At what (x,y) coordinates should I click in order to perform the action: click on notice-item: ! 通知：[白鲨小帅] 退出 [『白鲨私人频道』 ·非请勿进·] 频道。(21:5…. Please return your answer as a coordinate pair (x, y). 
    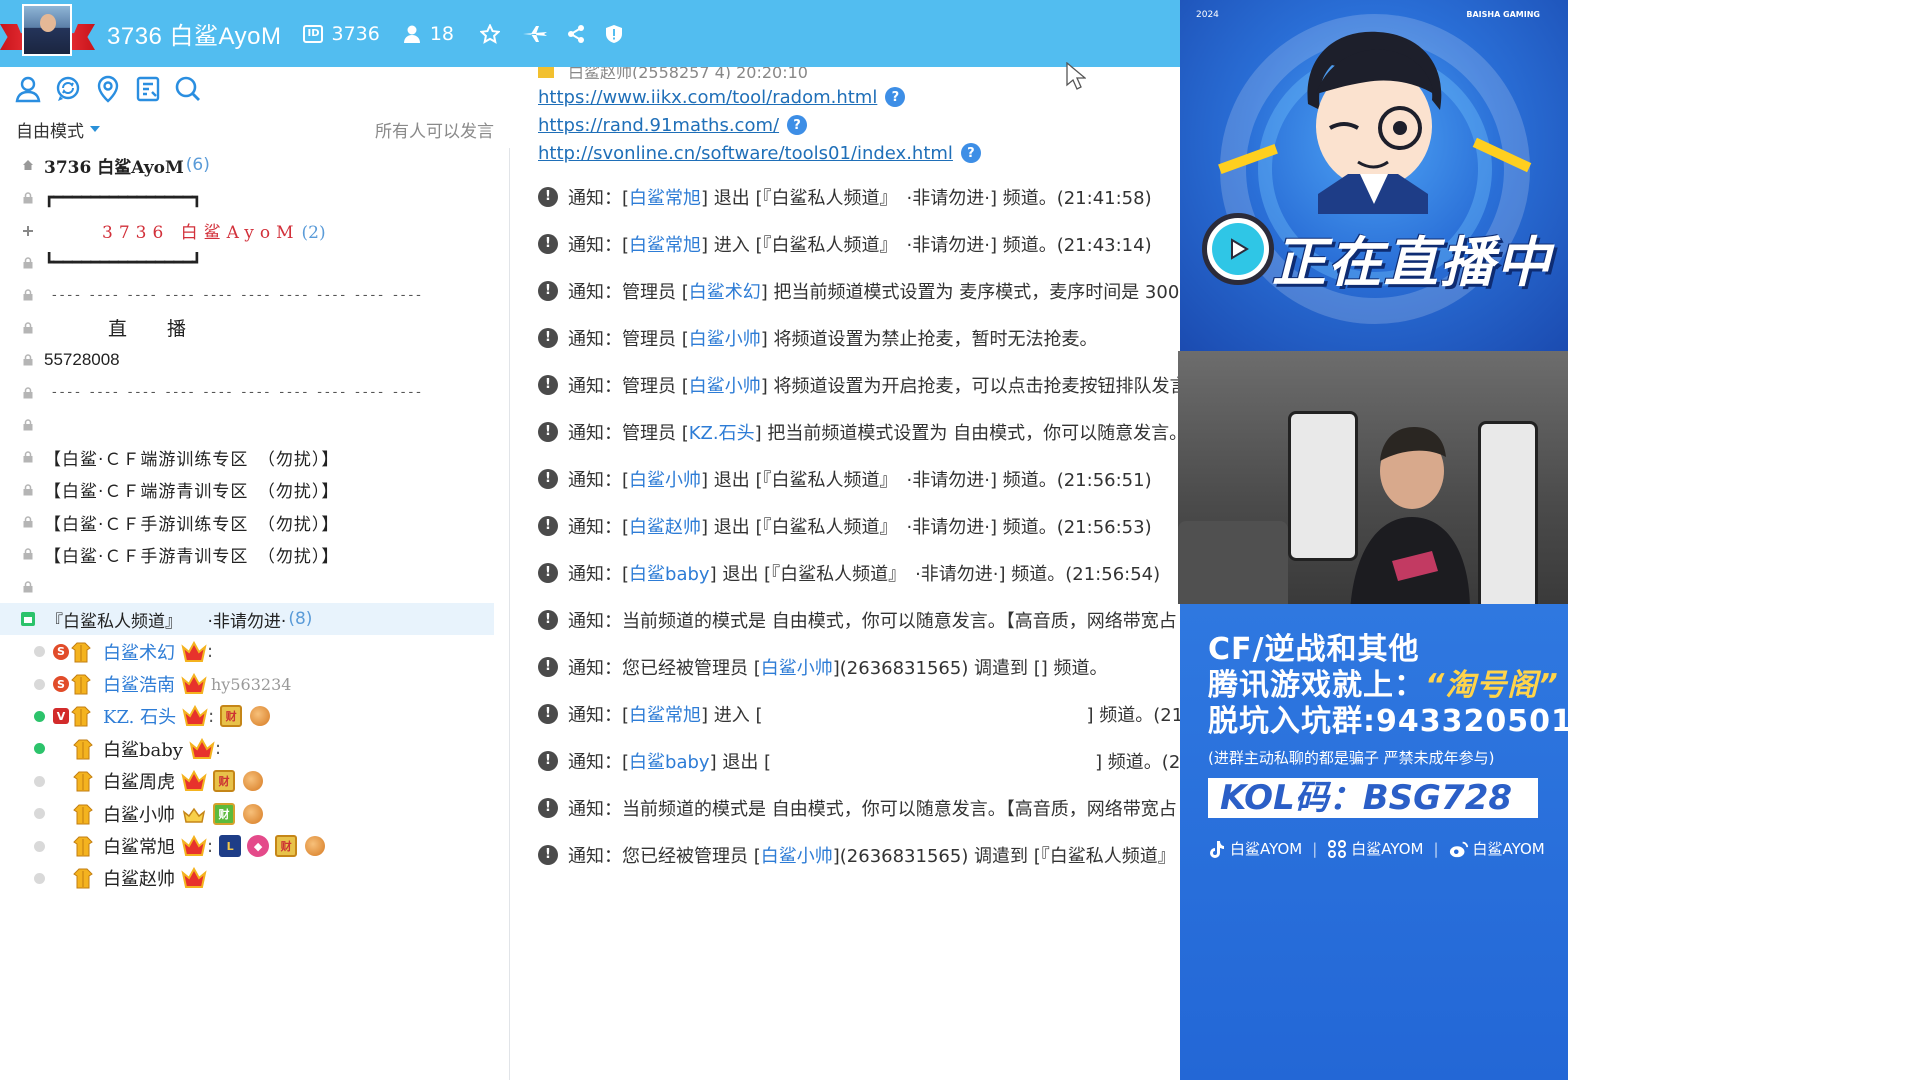
    Looking at the image, I should click on (859, 478).